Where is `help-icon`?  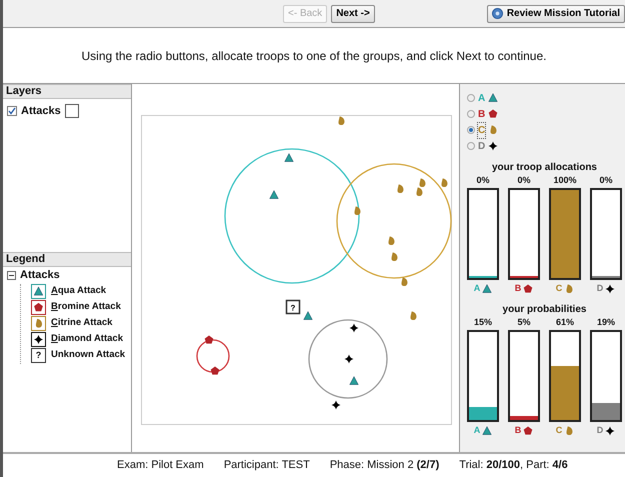 help-icon is located at coordinates (497, 13).